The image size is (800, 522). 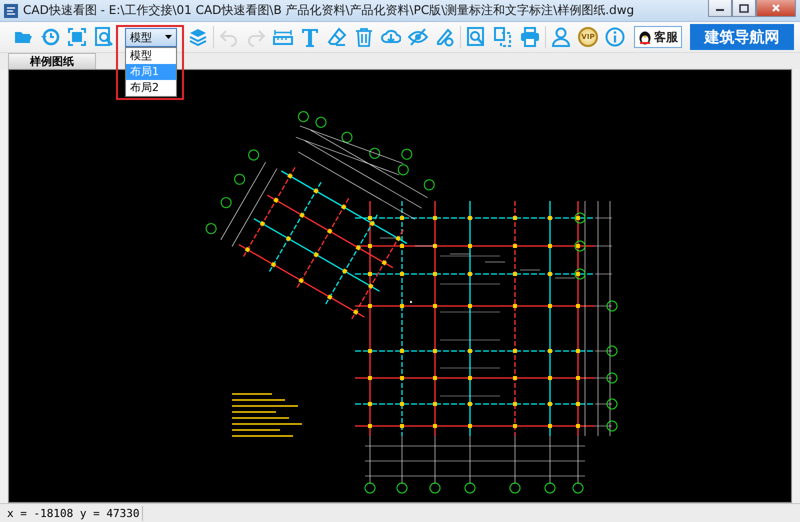 What do you see at coordinates (364, 37) in the screenshot?
I see `trash-icon` at bounding box center [364, 37].